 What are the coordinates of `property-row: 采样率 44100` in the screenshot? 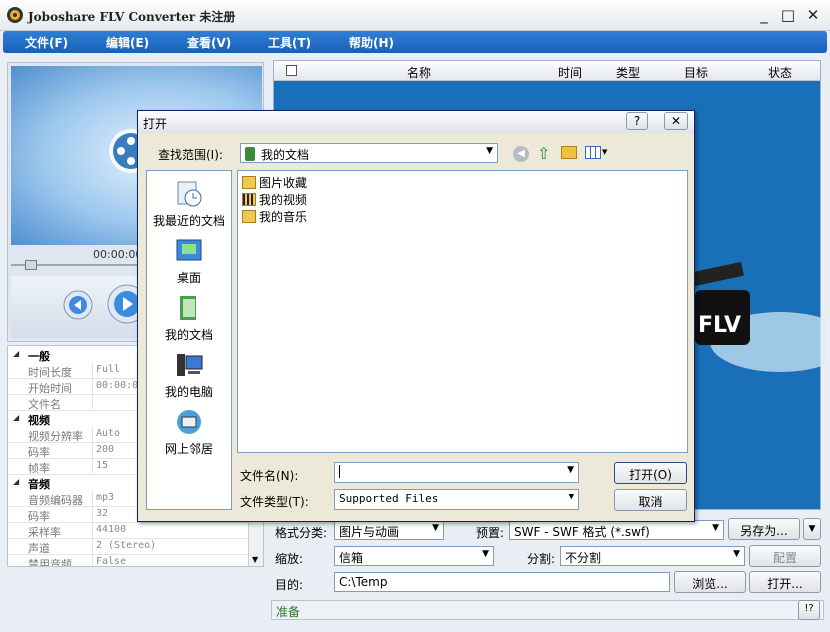 It's located at (128, 531).